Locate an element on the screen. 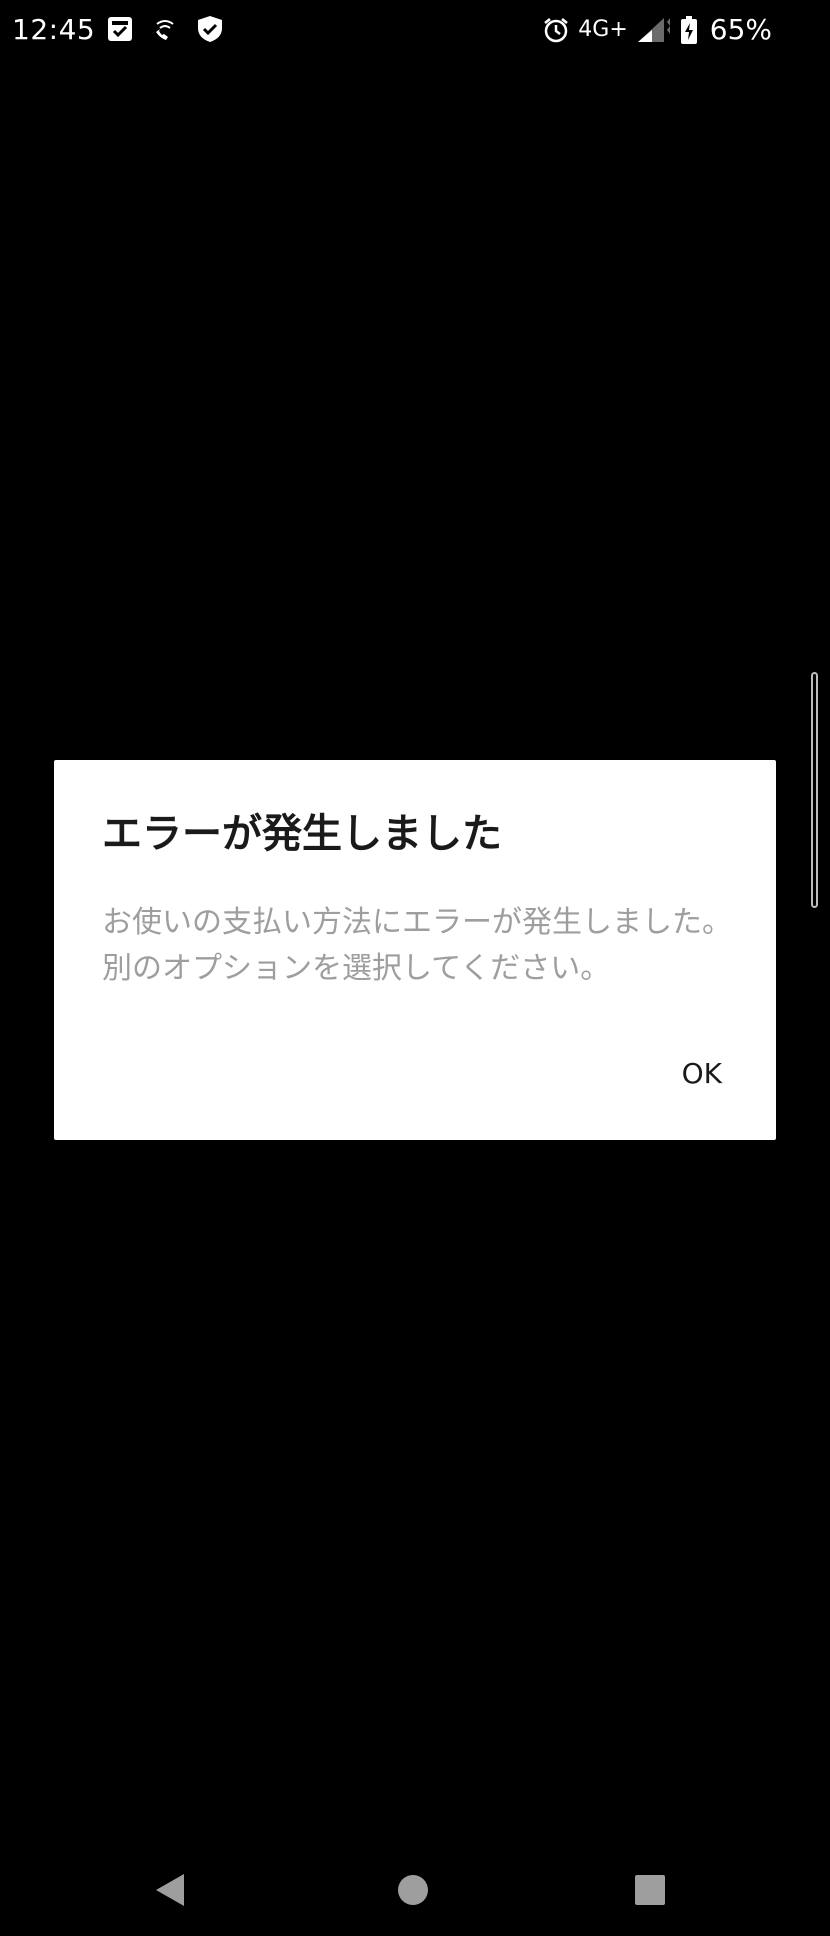 Image resolution: width=830 pixels, height=1936 pixels. battery-percent: 65% is located at coordinates (740, 29).